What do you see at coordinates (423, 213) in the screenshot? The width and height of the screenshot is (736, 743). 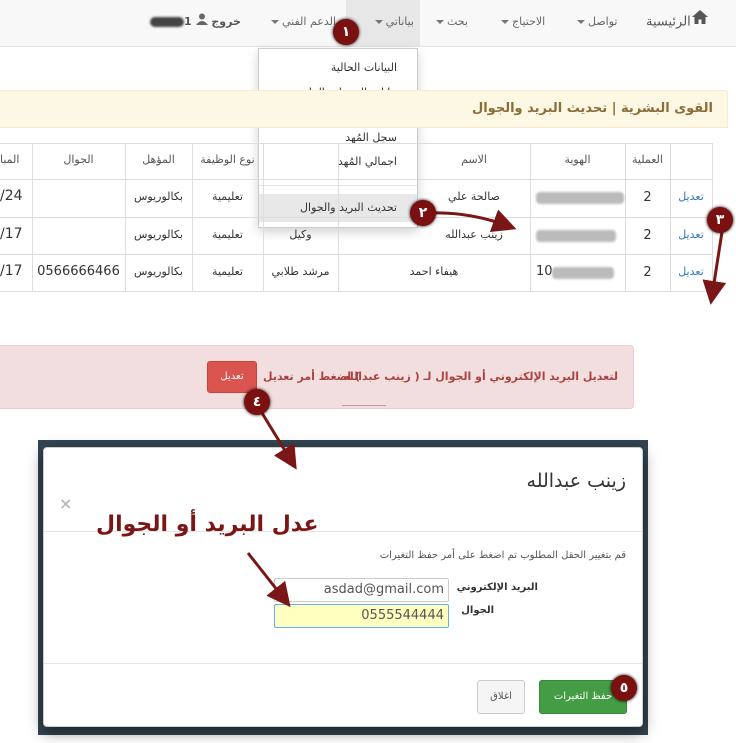 I see `step-badge-2: ٢` at bounding box center [423, 213].